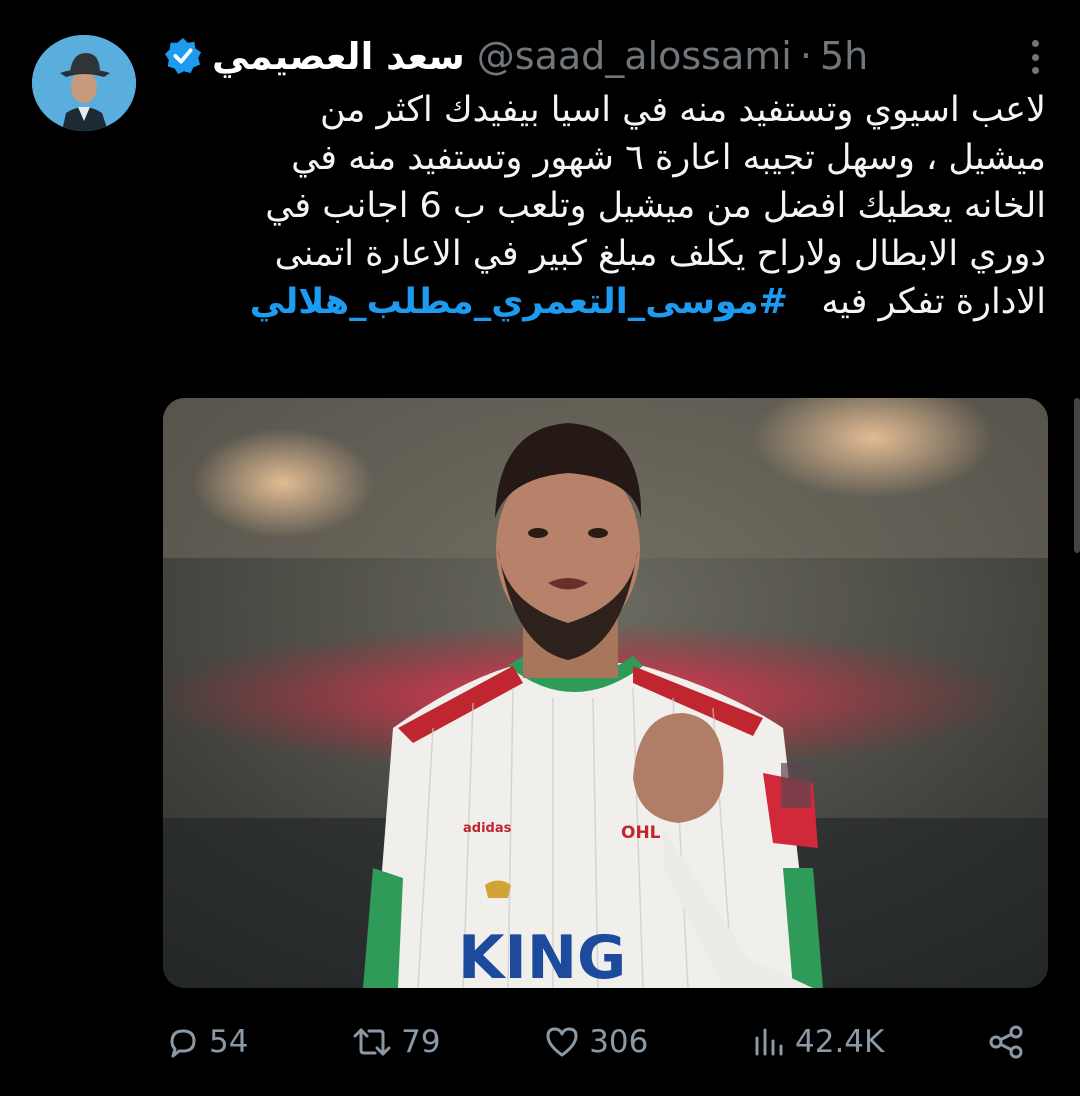 The height and width of the screenshot is (1096, 1080). I want to click on tweet-actions: 54 79 306 42.4K, so click(595, 1042).